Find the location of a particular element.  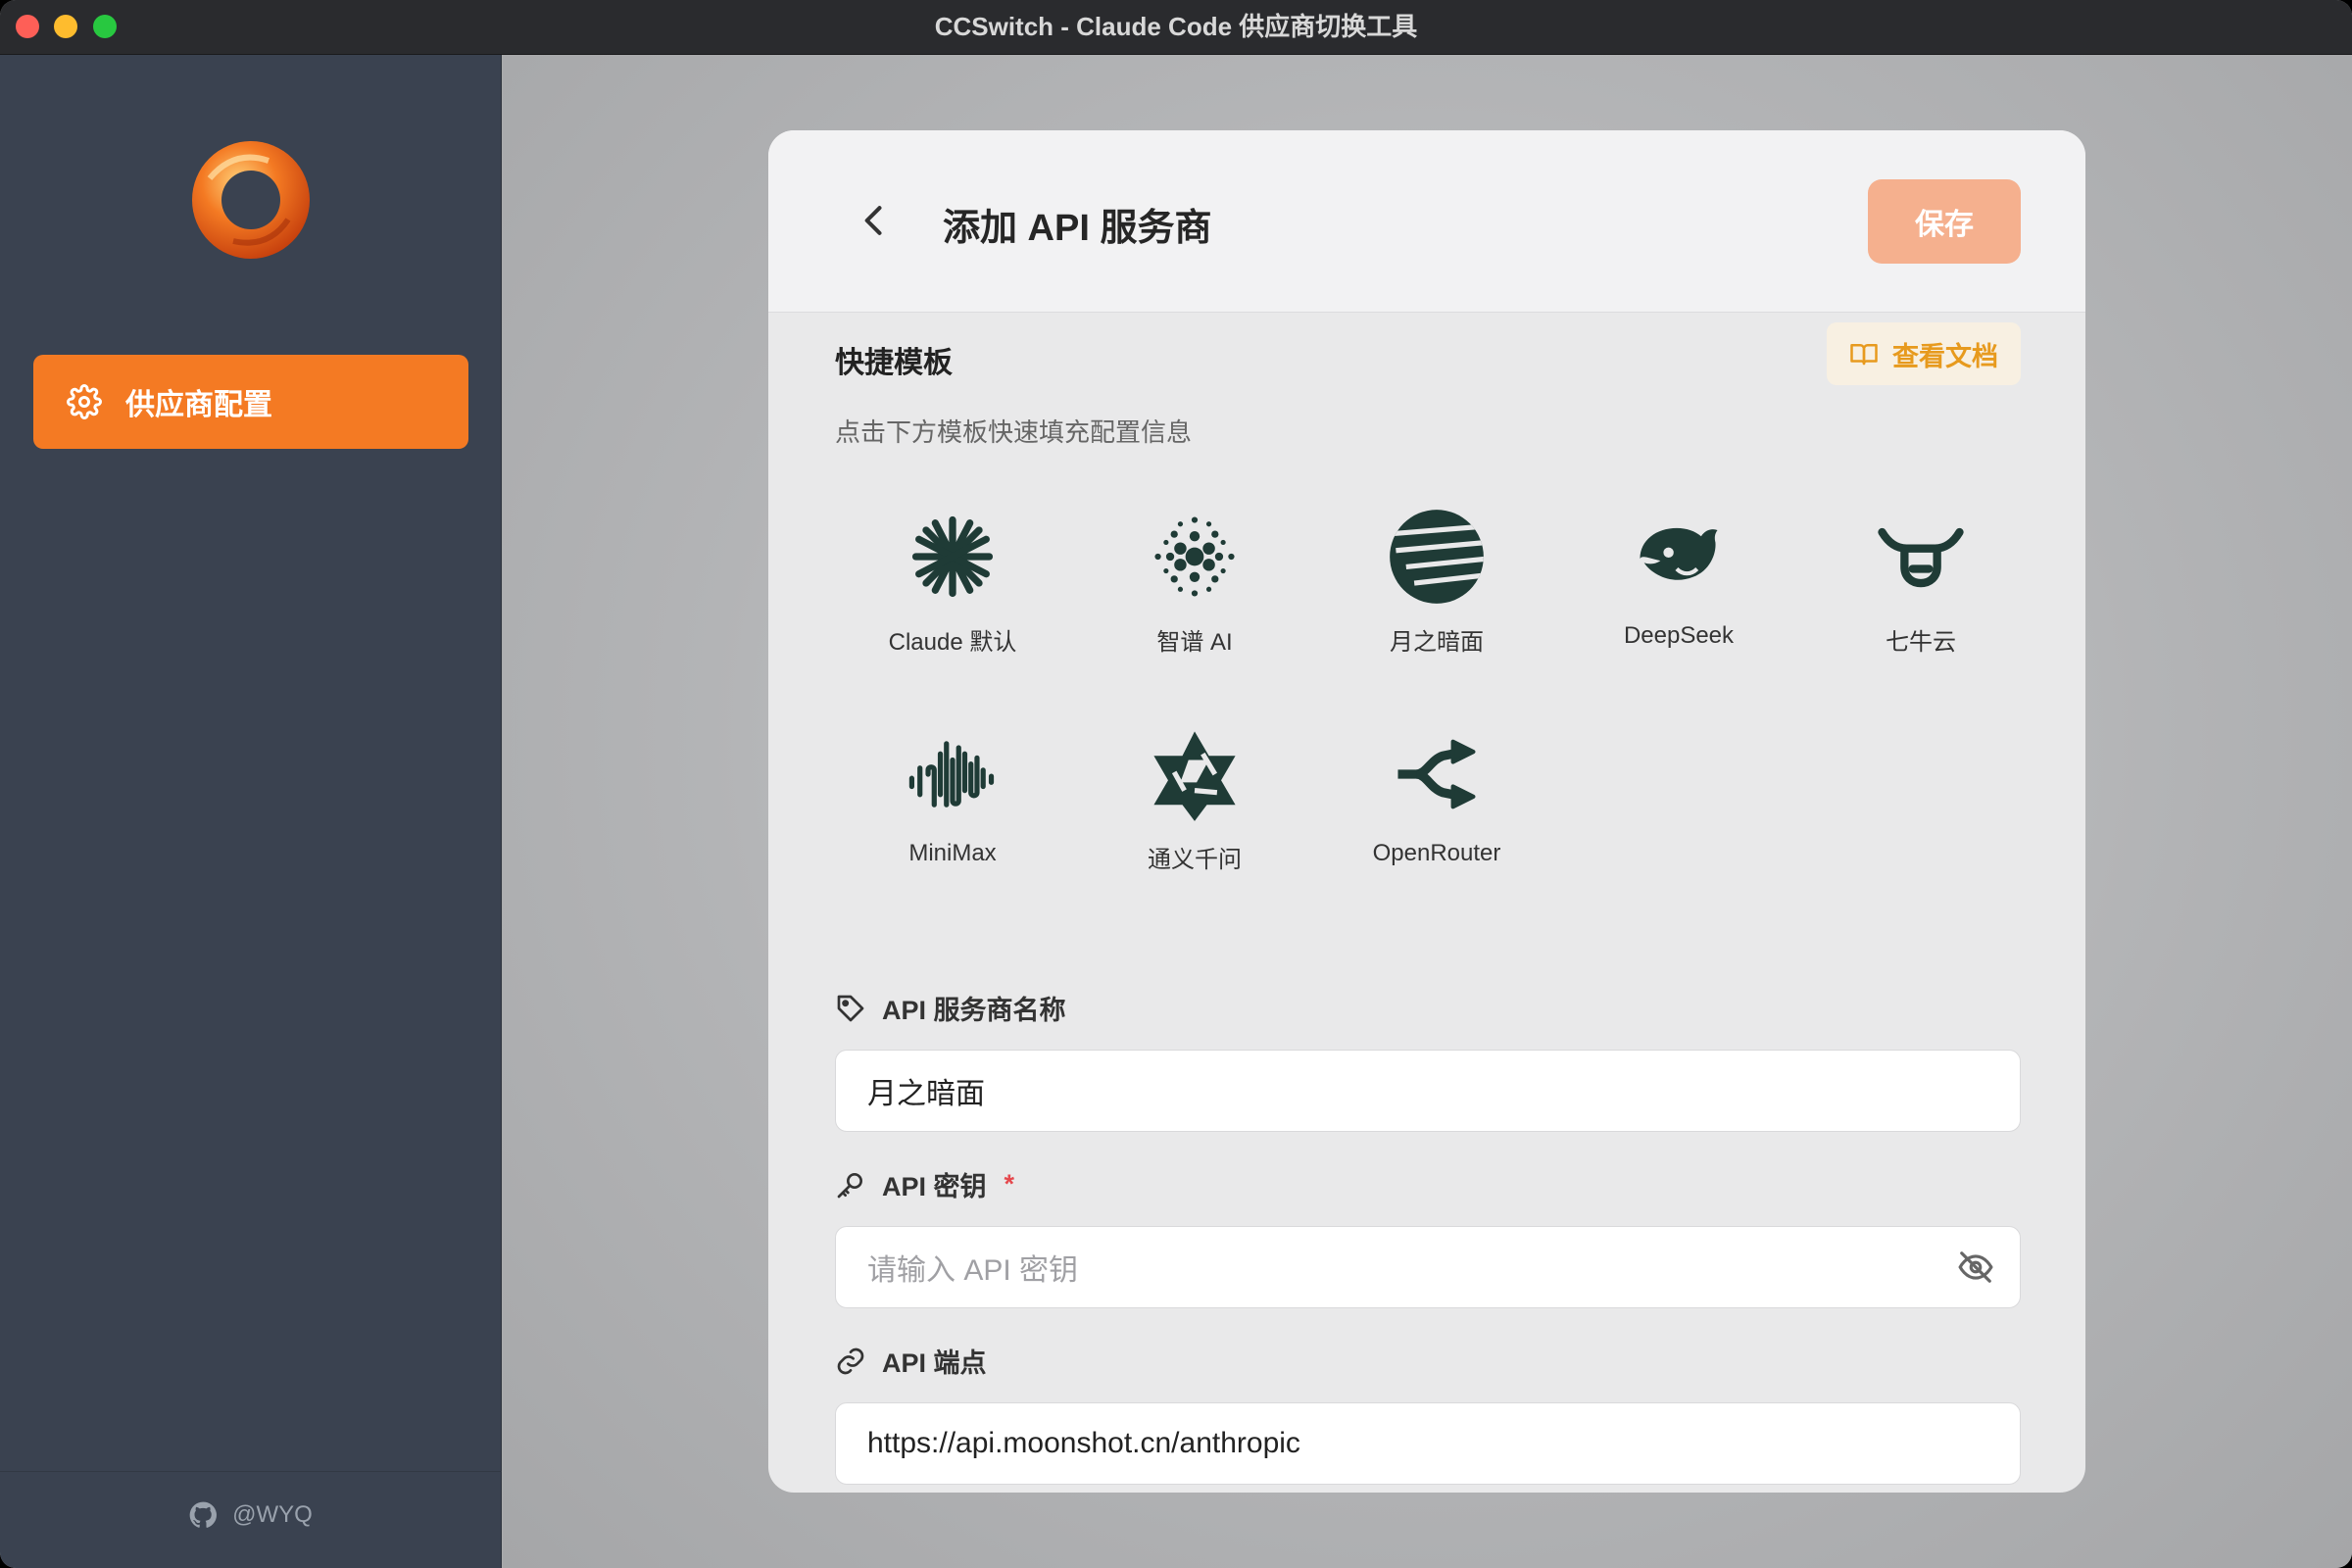

api-key-label: API 密钥 * is located at coordinates (924, 1184).